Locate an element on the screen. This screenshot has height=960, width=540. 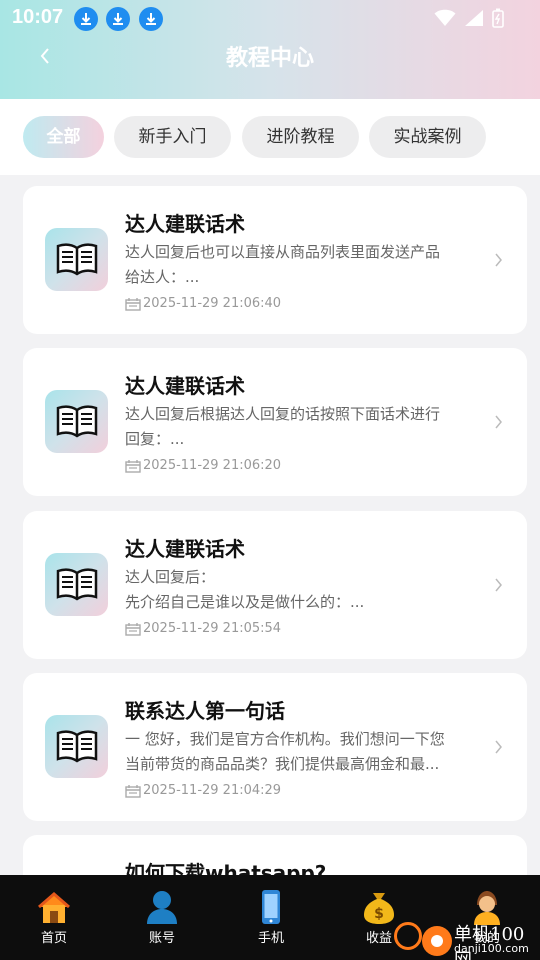
article-timestamp: 2025-11-29 21:06:20 is located at coordinates (203, 465).